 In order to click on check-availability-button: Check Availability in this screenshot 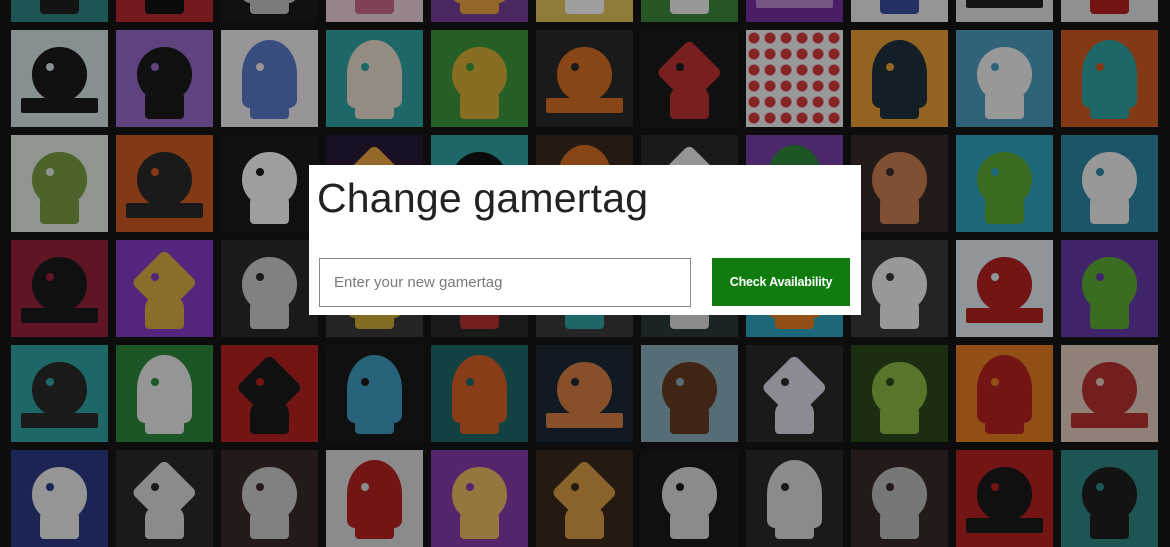, I will do `click(781, 282)`.